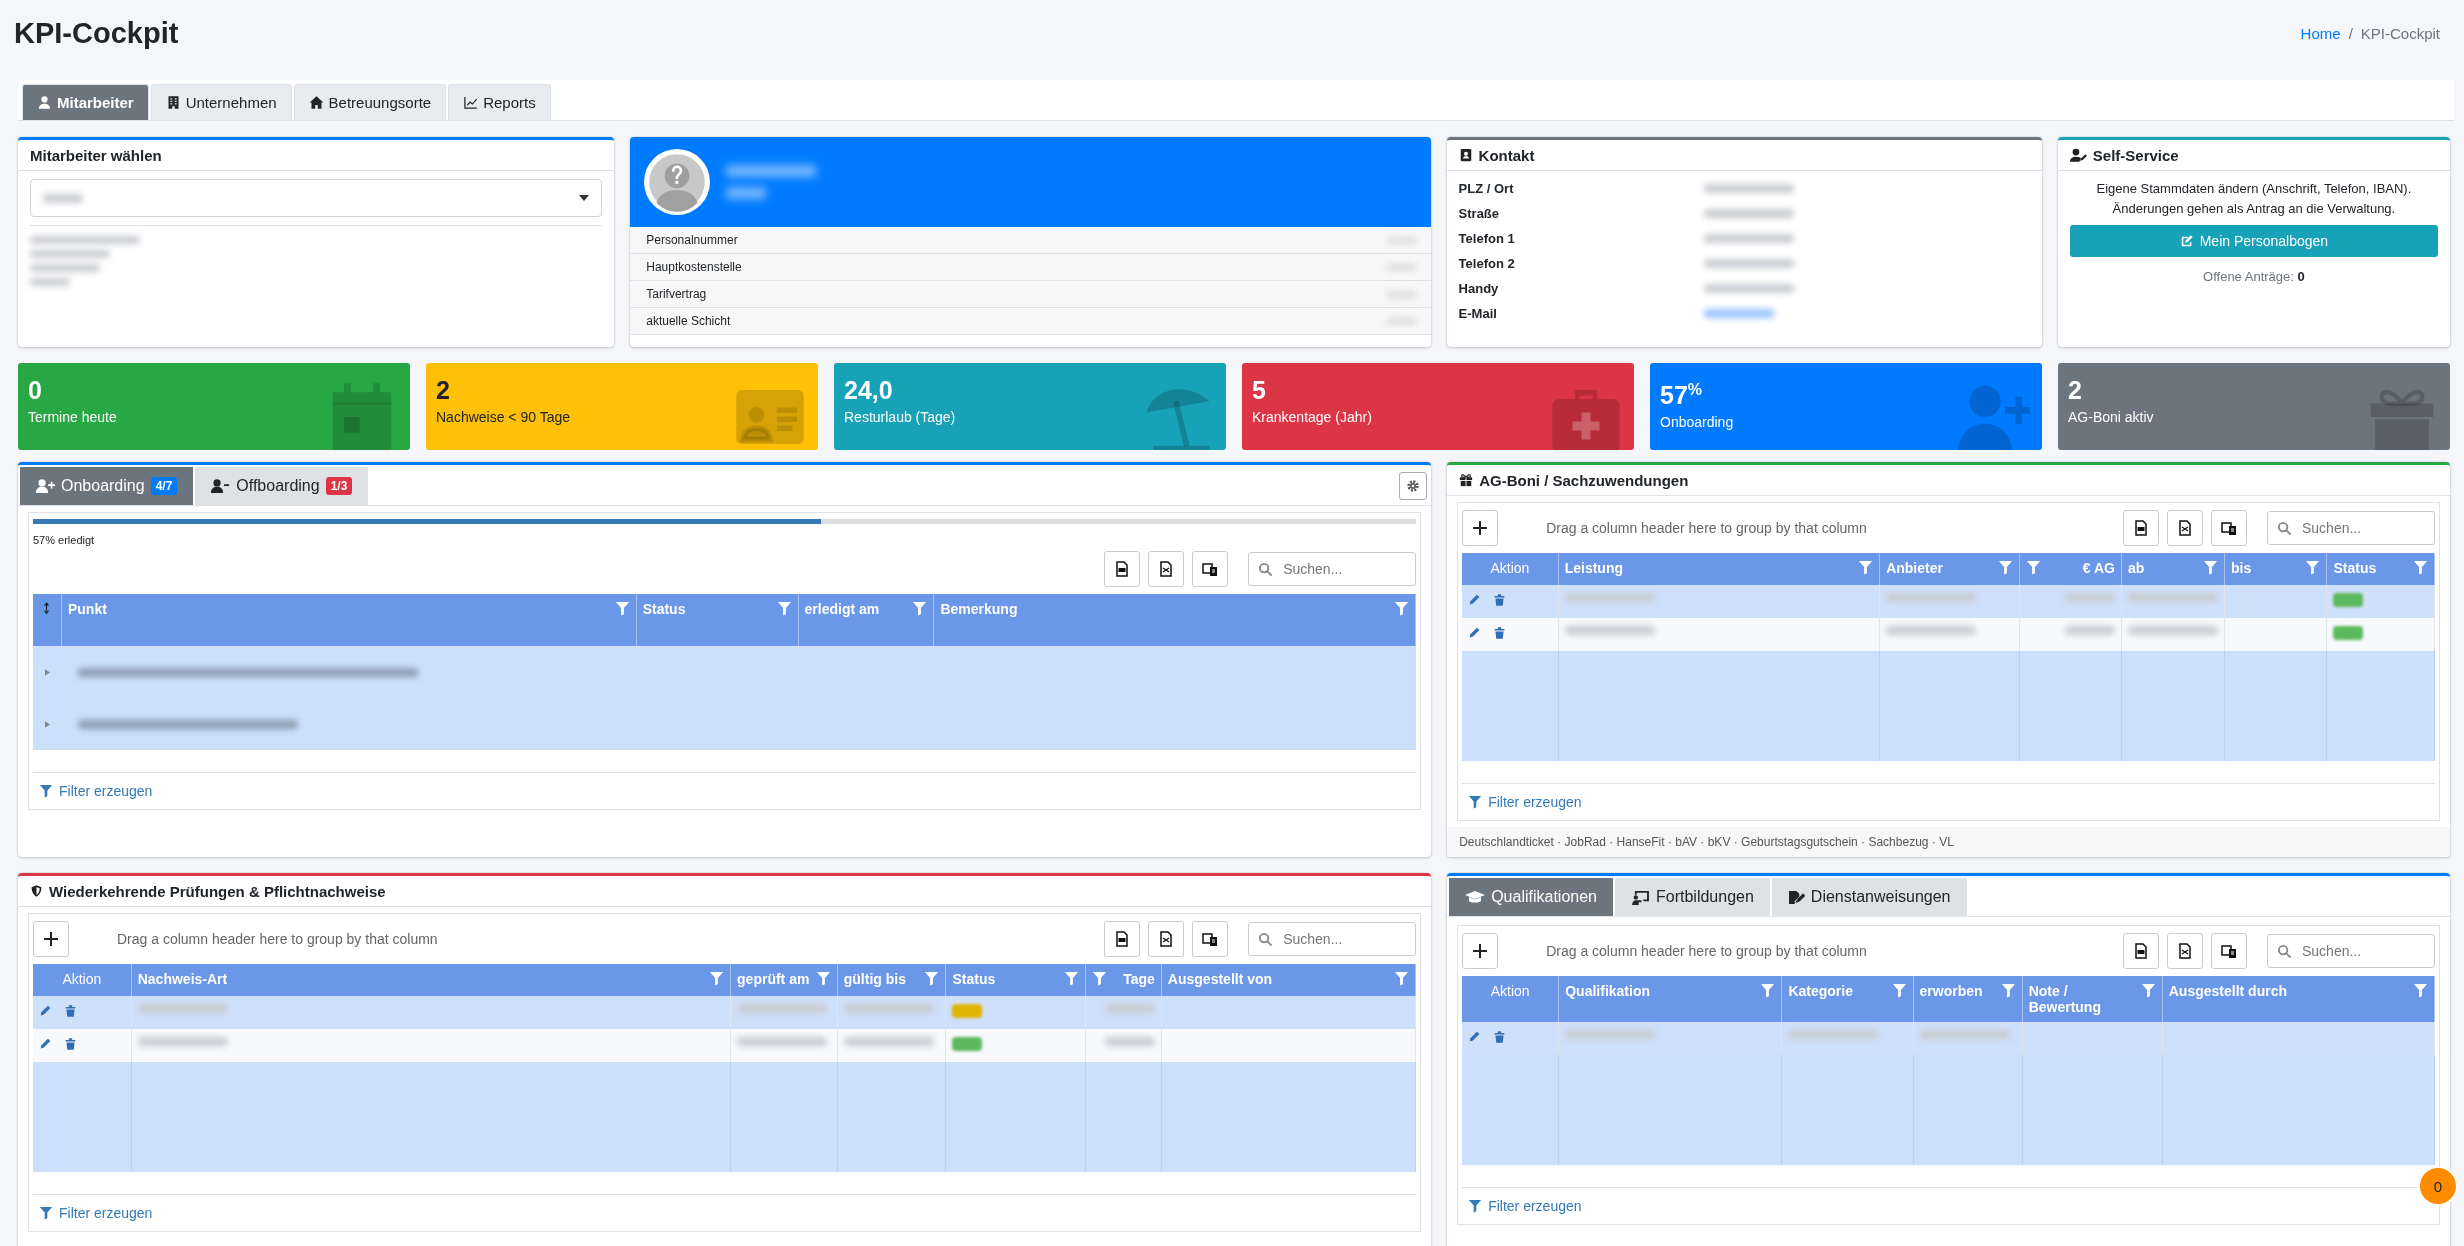 Image resolution: width=2464 pixels, height=1246 pixels. Describe the element at coordinates (2276, 569) in the screenshot. I see `column-header: bis` at that location.